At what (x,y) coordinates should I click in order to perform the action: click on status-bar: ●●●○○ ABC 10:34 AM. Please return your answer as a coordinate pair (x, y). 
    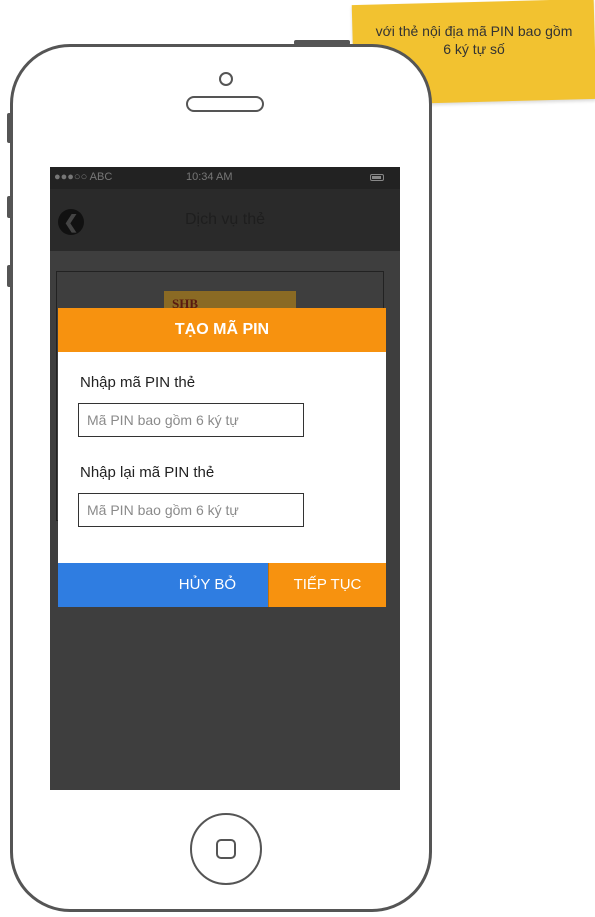
    Looking at the image, I should click on (225, 178).